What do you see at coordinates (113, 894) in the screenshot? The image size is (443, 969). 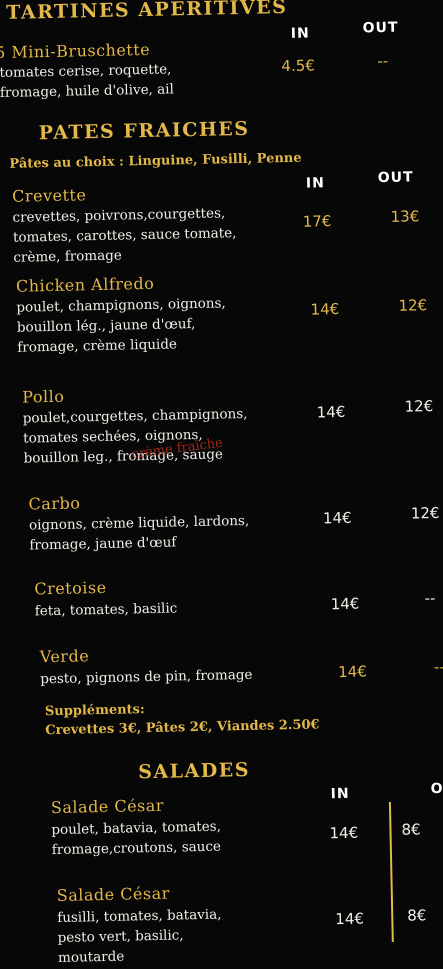 I see `item-name-salade-cesar-2: Salade César` at bounding box center [113, 894].